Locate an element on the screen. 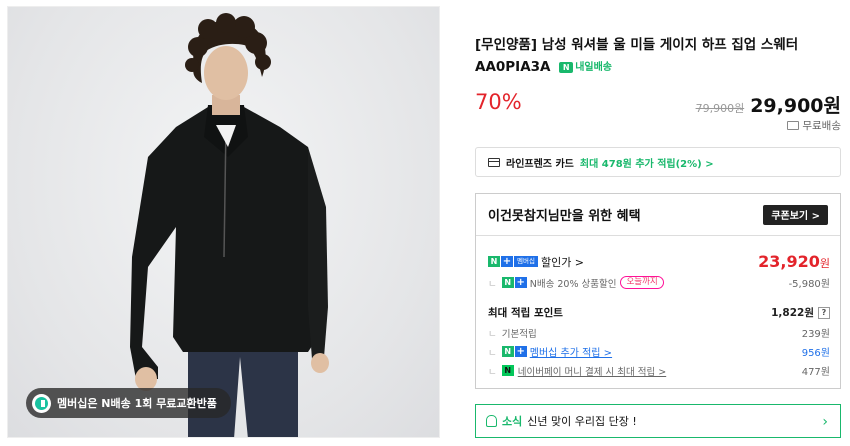 This screenshot has height=446, width=850. coupon-button: 쿠폰보기 > is located at coordinates (795, 214).